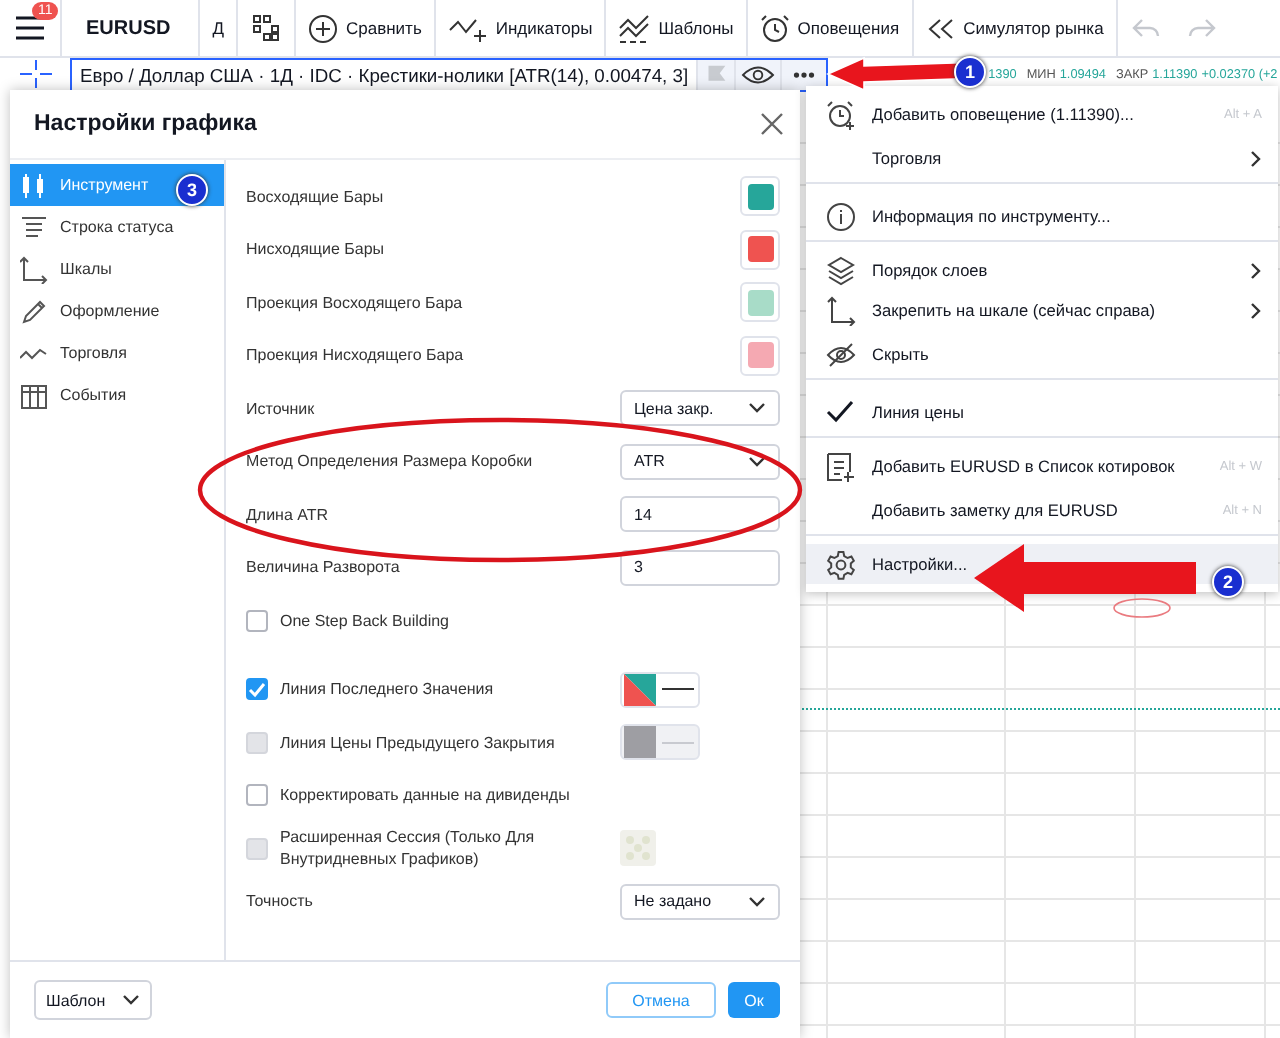 The image size is (1280, 1038). What do you see at coordinates (841, 270) in the screenshot?
I see `layers-icon` at bounding box center [841, 270].